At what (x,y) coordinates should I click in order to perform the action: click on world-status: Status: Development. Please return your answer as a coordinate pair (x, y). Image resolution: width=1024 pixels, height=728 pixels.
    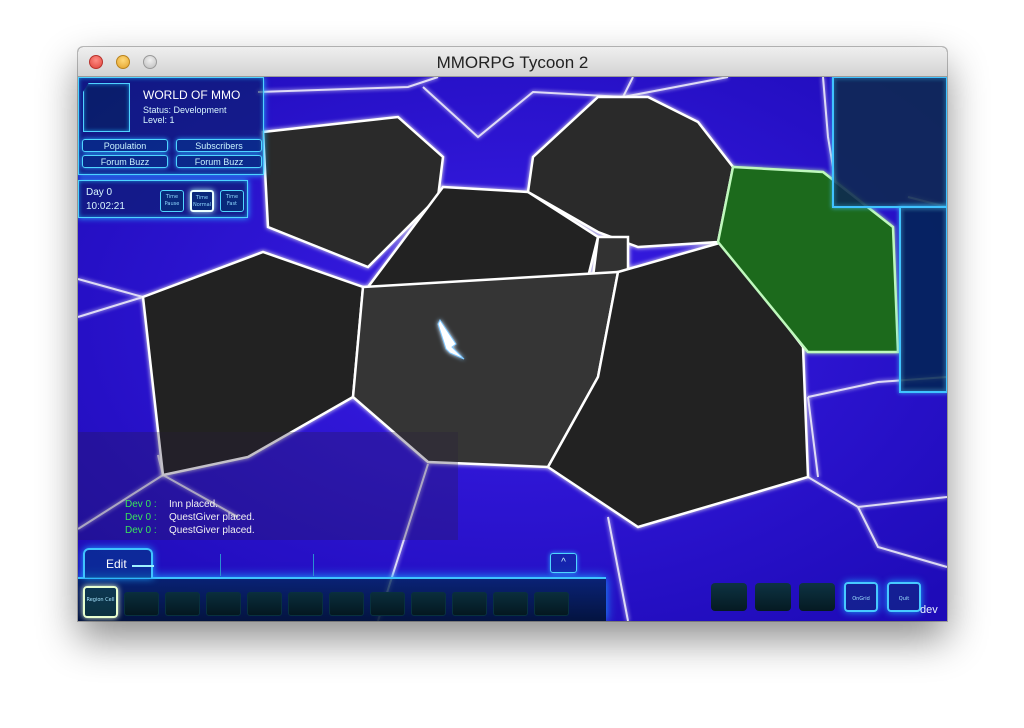
    Looking at the image, I should click on (185, 110).